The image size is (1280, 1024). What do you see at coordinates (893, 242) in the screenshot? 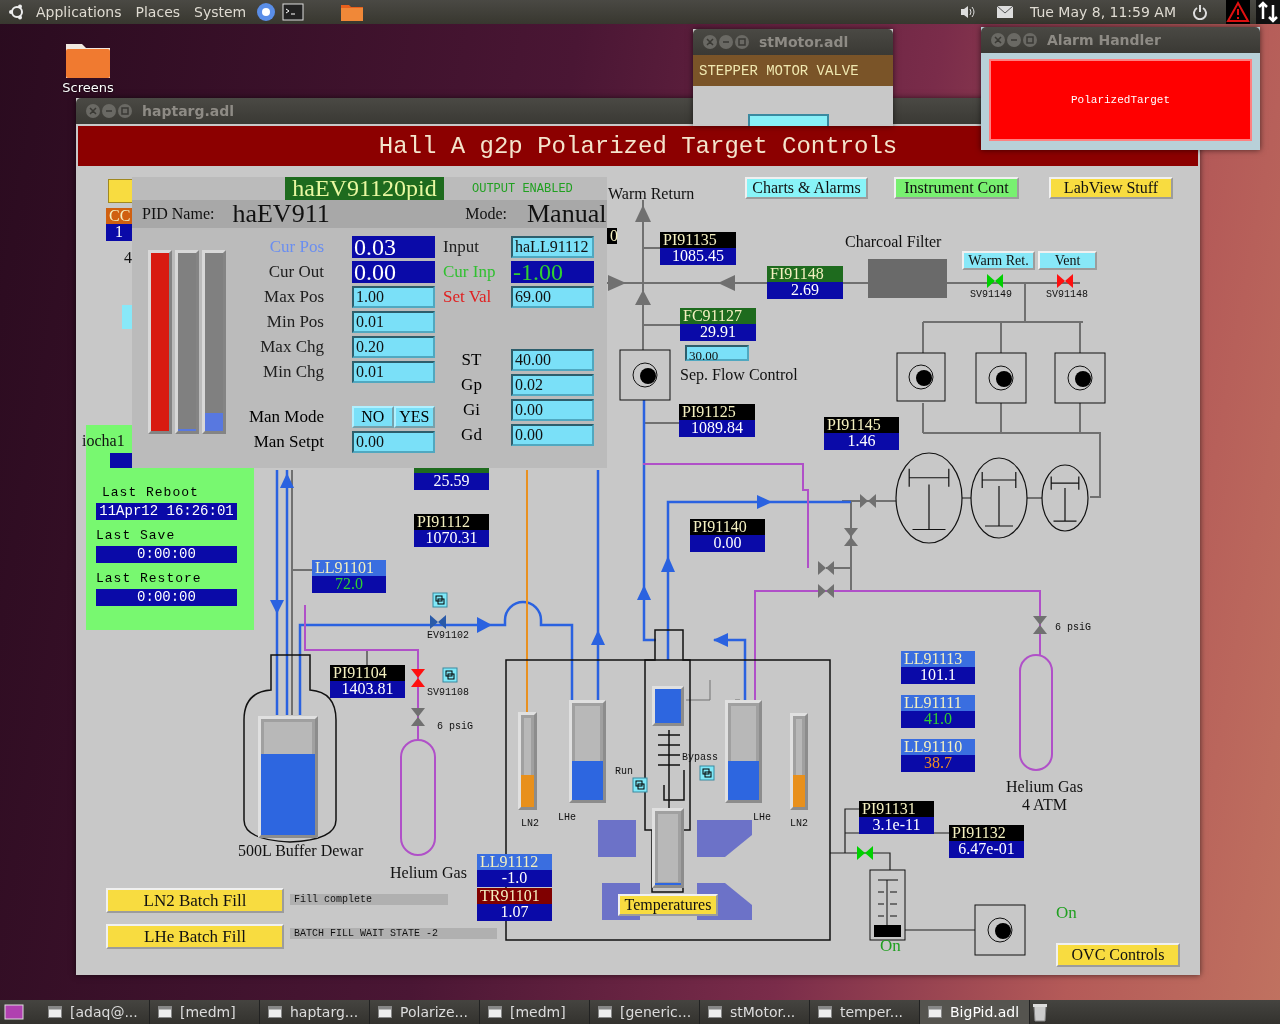
I see `diagram-label: Charcoal Filter` at bounding box center [893, 242].